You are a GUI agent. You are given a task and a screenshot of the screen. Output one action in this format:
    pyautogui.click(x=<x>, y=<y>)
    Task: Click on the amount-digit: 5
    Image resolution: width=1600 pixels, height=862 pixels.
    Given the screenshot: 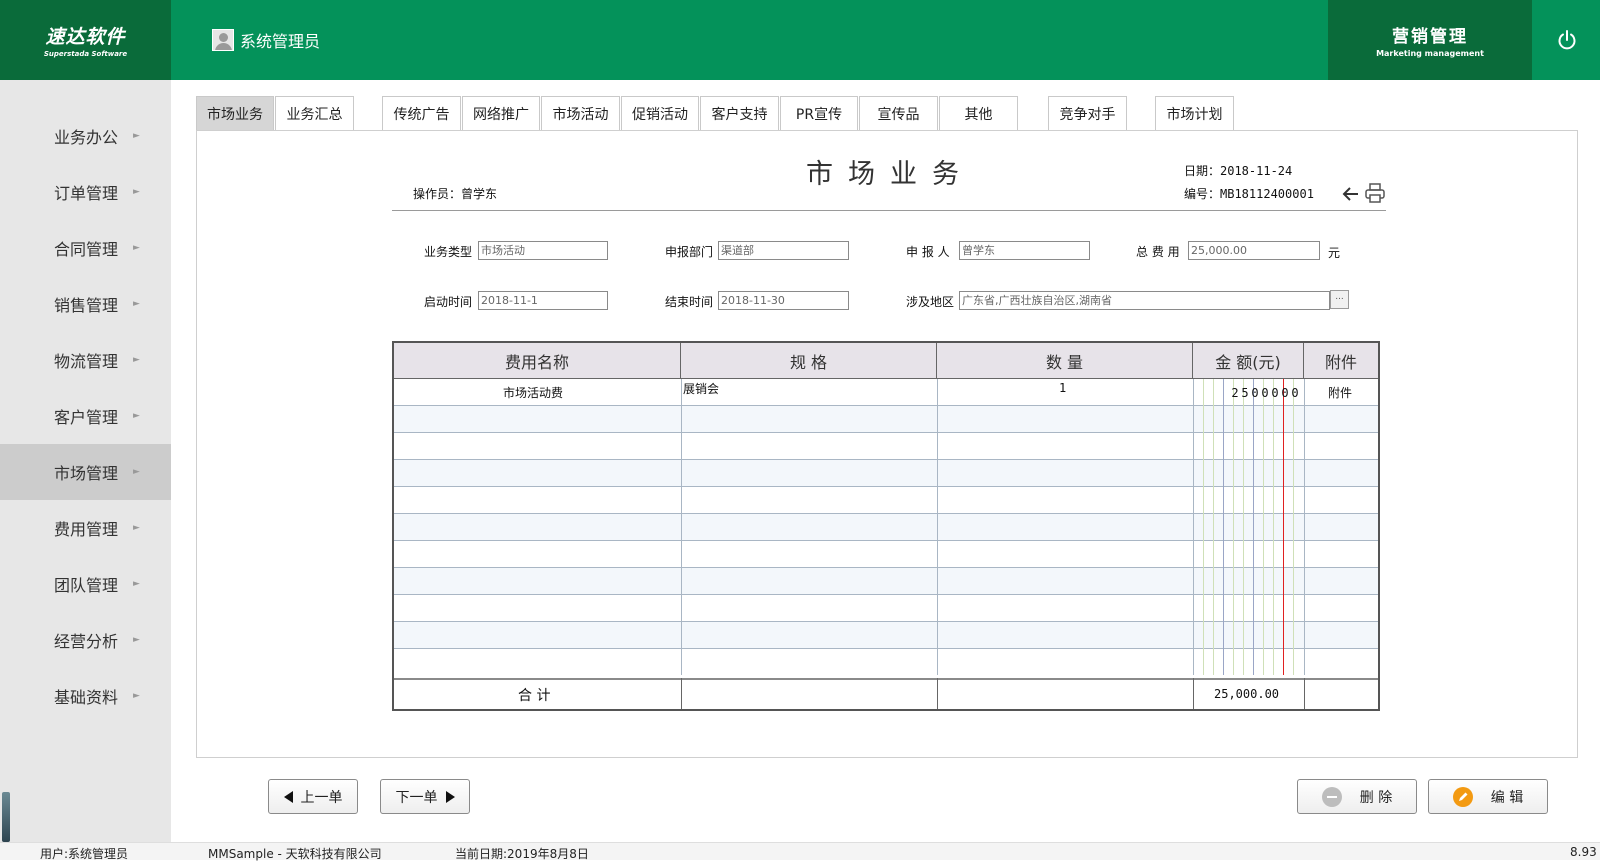 What is the action you would take?
    pyautogui.click(x=1245, y=393)
    